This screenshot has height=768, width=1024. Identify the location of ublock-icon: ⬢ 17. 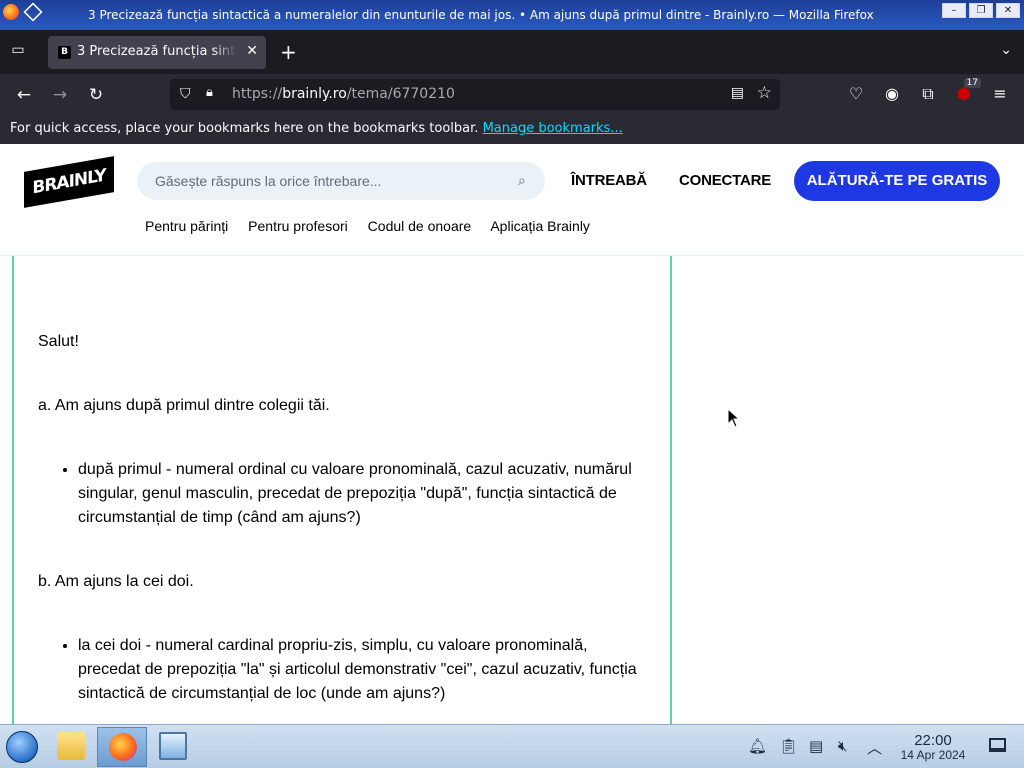
(967, 90).